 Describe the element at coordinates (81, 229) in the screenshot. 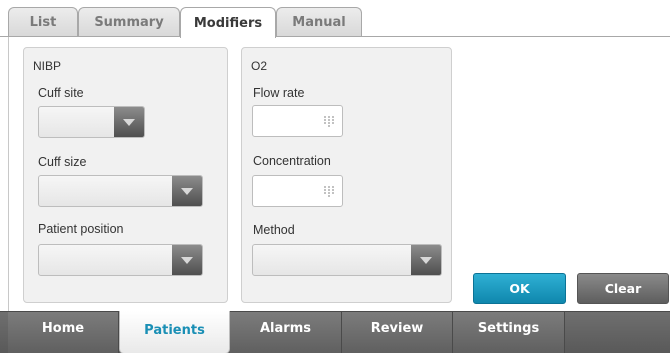

I see `patient-position-label: Patient position` at that location.